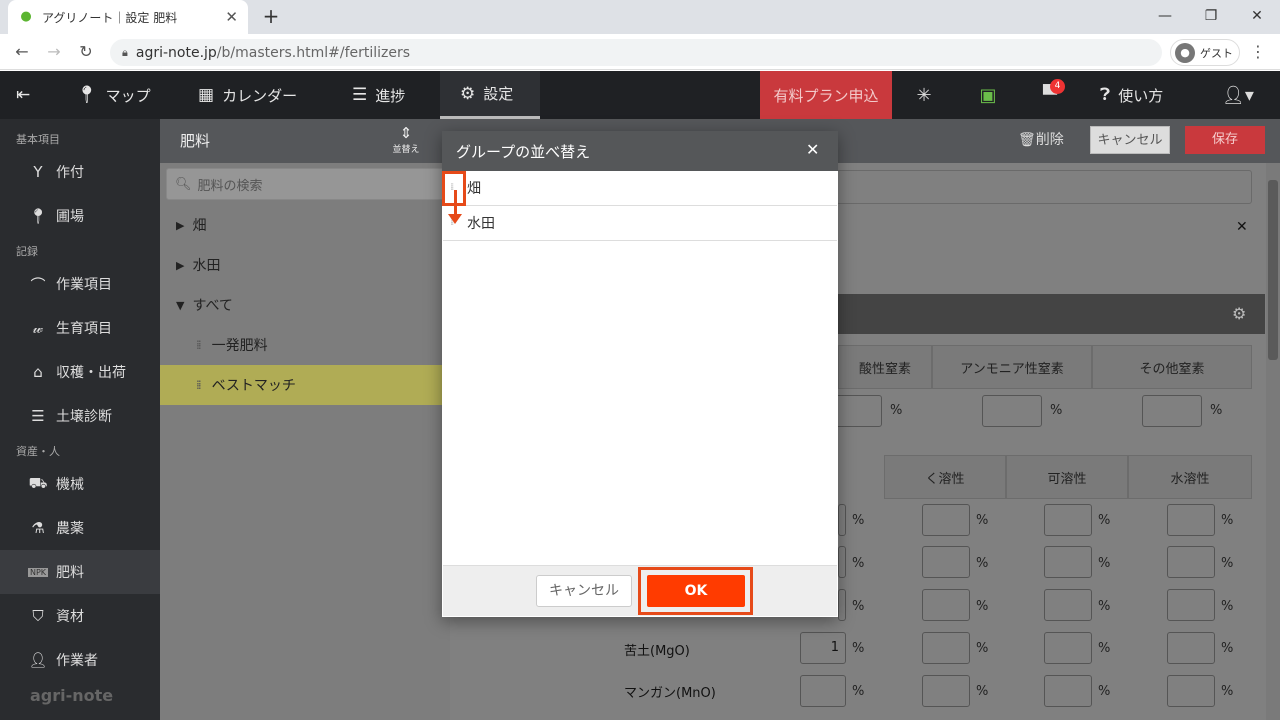  I want to click on nav-help: ❓︎ 使い方, so click(1131, 95).